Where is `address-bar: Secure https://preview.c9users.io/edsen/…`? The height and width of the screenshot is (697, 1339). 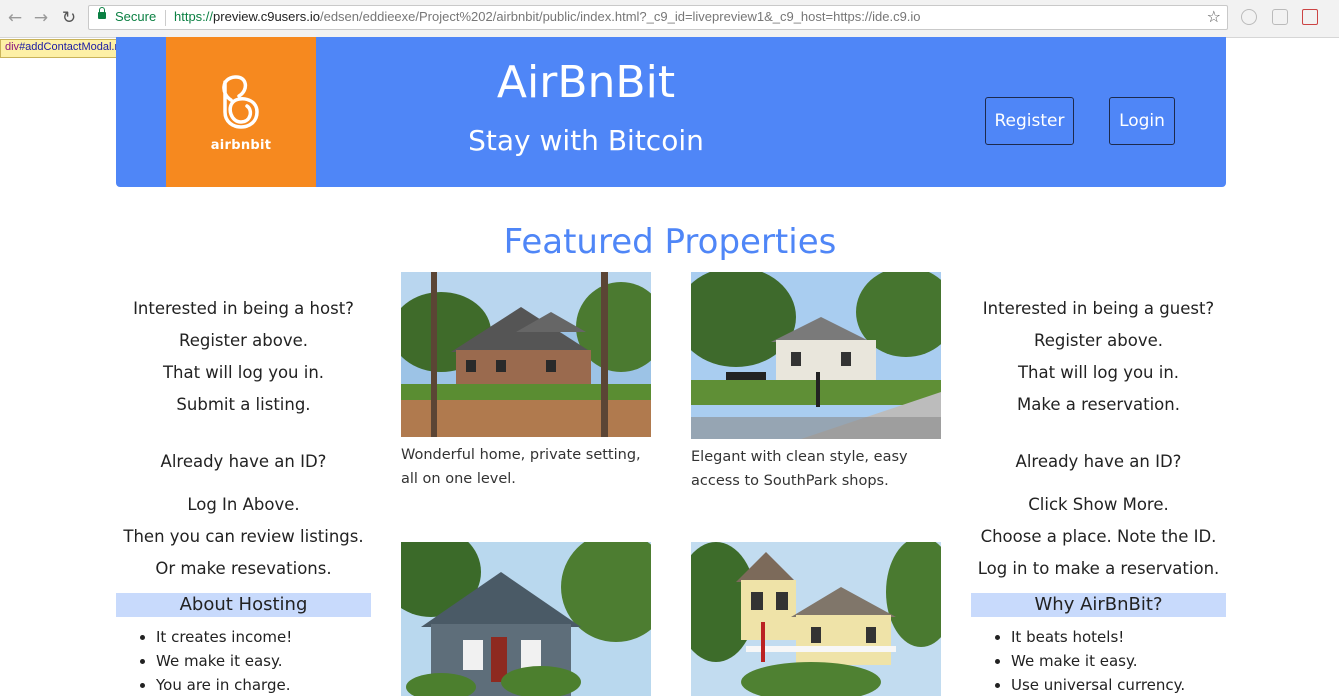 address-bar: Secure https://preview.c9users.io/edsen/… is located at coordinates (658, 17).